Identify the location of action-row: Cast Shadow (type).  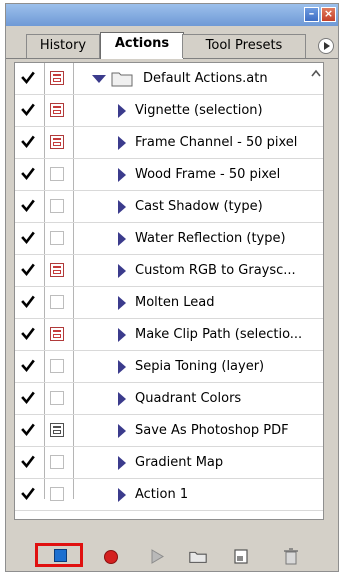
(169, 207).